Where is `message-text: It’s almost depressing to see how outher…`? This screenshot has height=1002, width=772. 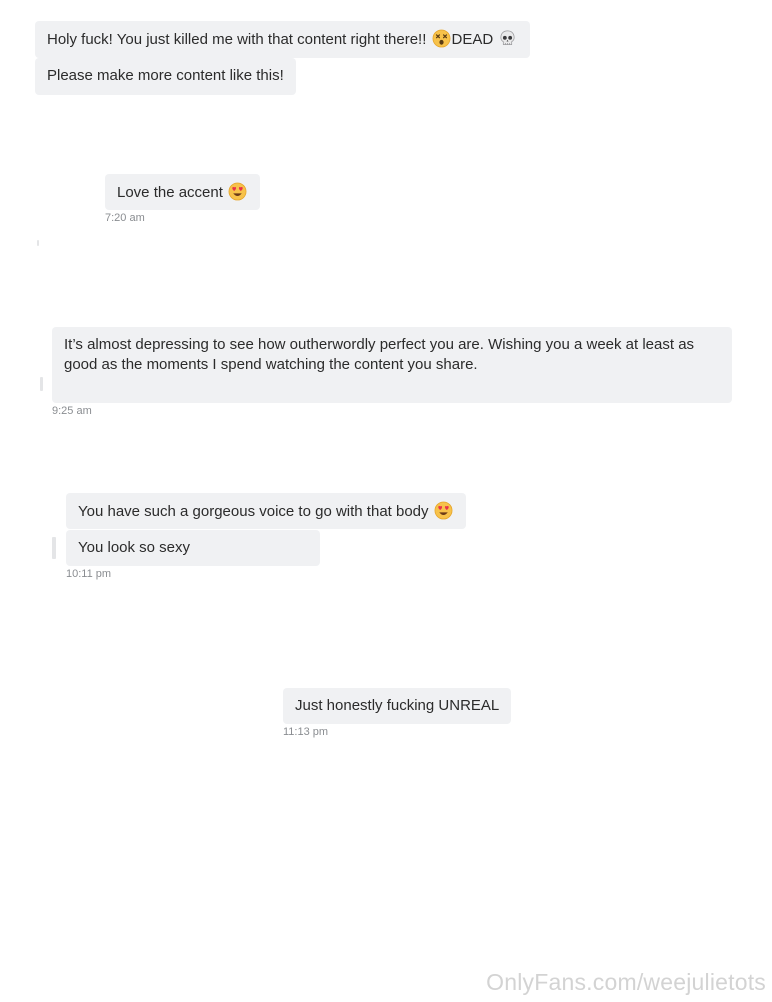
message-text: It’s almost depressing to see how outher… is located at coordinates (379, 354).